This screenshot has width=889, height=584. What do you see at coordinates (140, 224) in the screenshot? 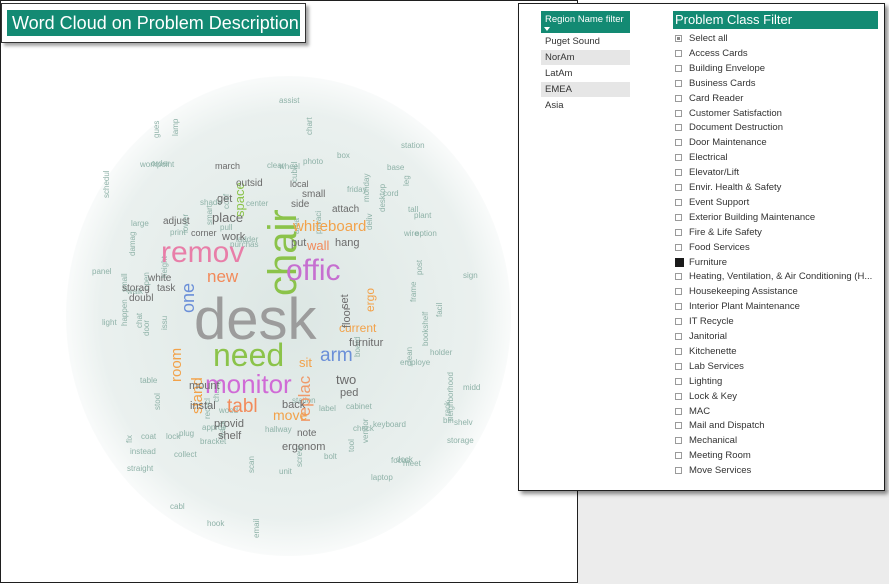
I see `cloud-word-small: large` at bounding box center [140, 224].